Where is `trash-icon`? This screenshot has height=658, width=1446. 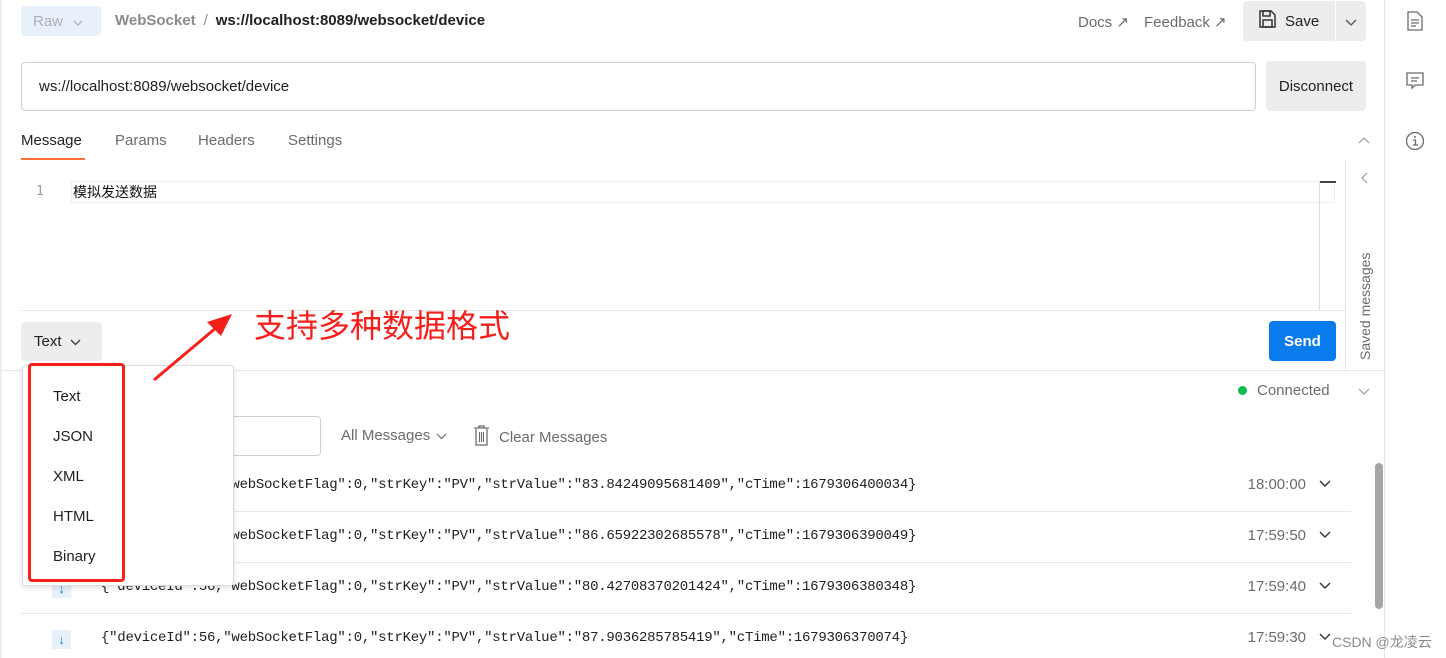
trash-icon is located at coordinates (481, 437).